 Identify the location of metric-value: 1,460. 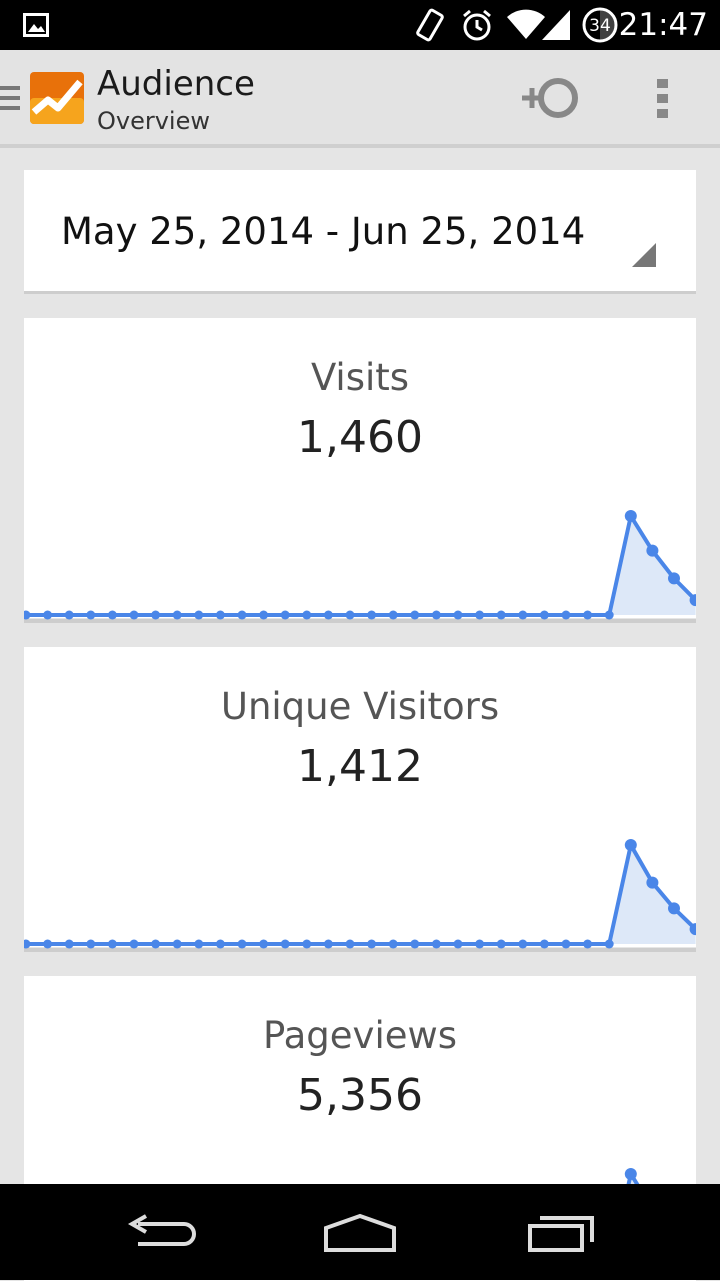
(360, 437).